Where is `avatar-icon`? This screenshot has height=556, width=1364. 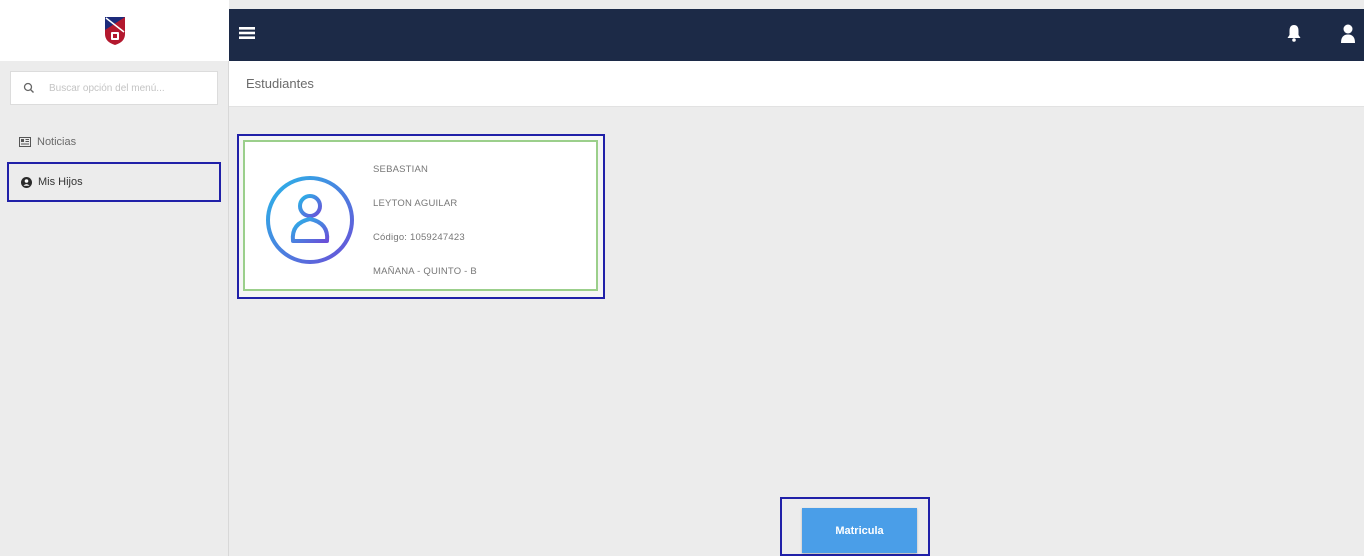
avatar-icon is located at coordinates (310, 220).